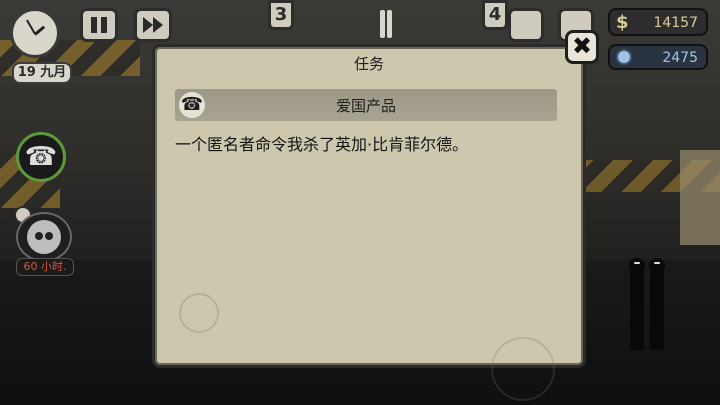 This screenshot has height=405, width=720. Describe the element at coordinates (281, 15) in the screenshot. I see `day-tag-left: 3` at that location.